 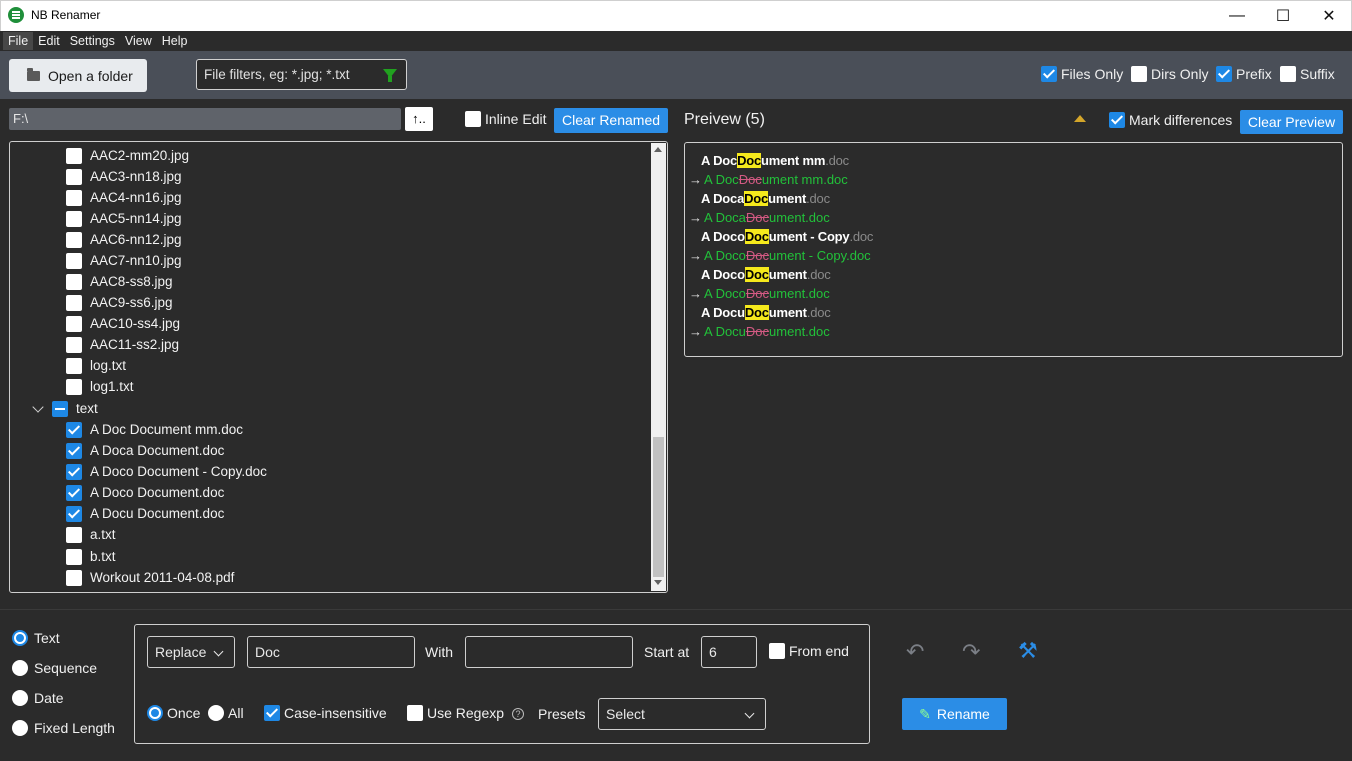 I want to click on prefix-checkbox, so click(x=1224, y=74).